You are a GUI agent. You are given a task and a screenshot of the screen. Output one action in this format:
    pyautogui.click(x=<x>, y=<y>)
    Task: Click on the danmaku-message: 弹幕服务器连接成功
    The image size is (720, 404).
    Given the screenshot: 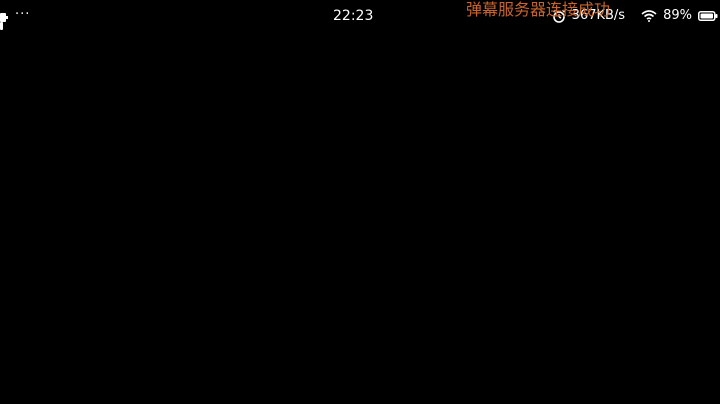 What is the action you would take?
    pyautogui.click(x=538, y=9)
    